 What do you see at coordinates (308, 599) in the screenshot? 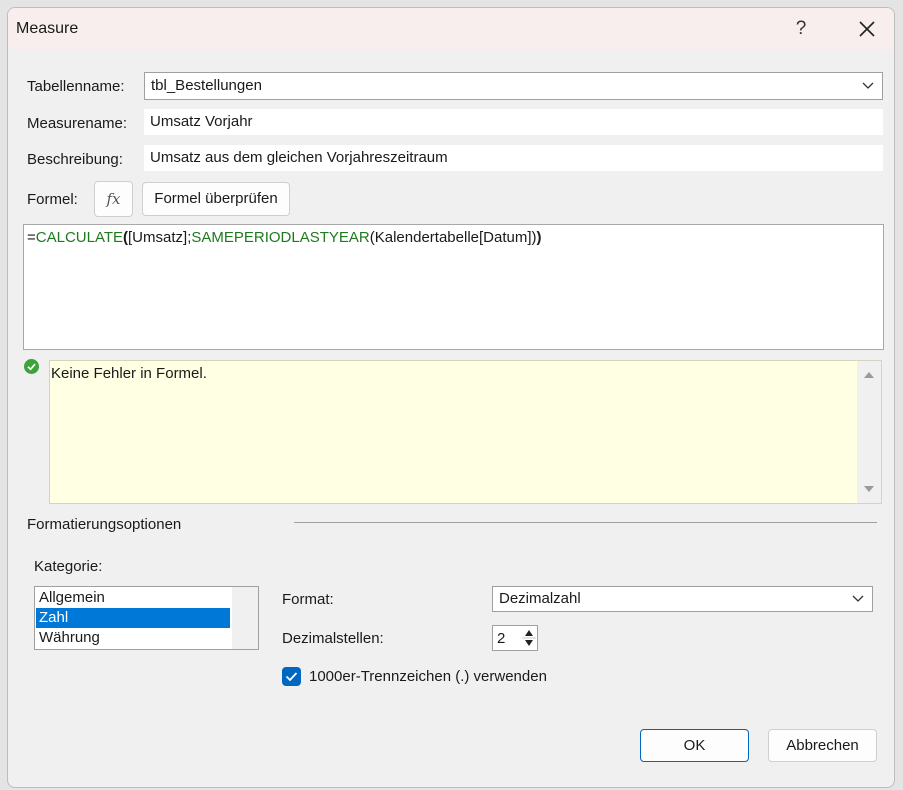
I see `format-label: Format:` at bounding box center [308, 599].